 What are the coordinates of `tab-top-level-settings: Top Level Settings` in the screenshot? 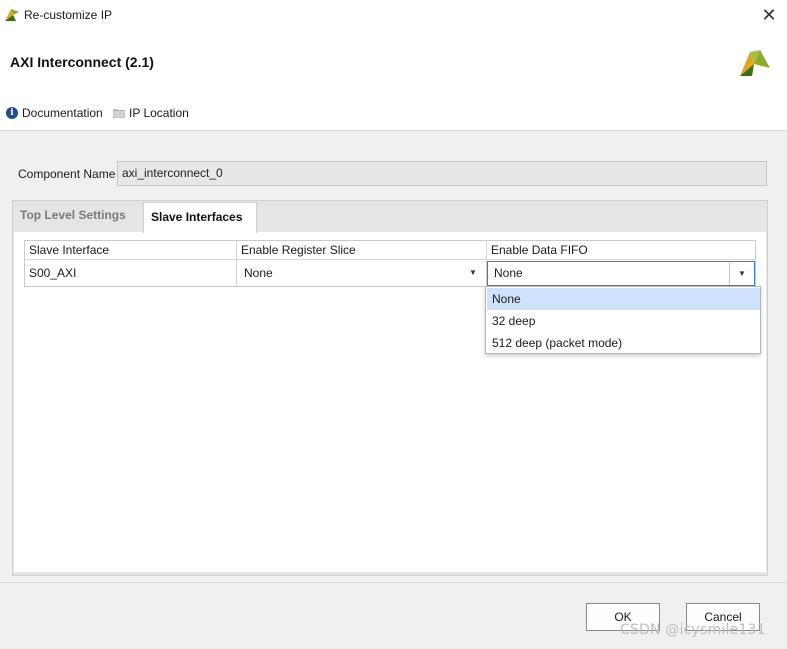 It's located at (73, 215).